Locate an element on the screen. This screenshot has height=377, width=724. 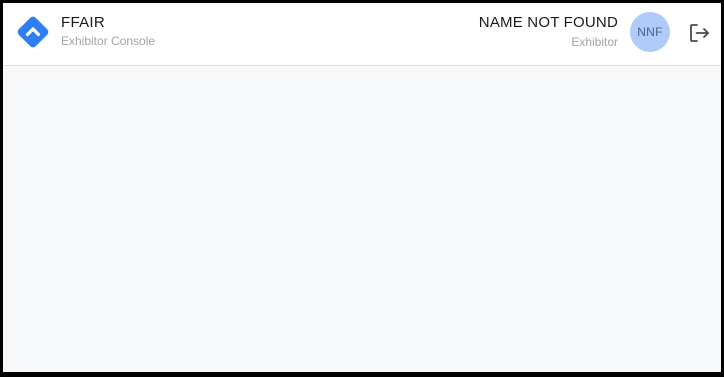
diamond-logo-icon is located at coordinates (33, 32).